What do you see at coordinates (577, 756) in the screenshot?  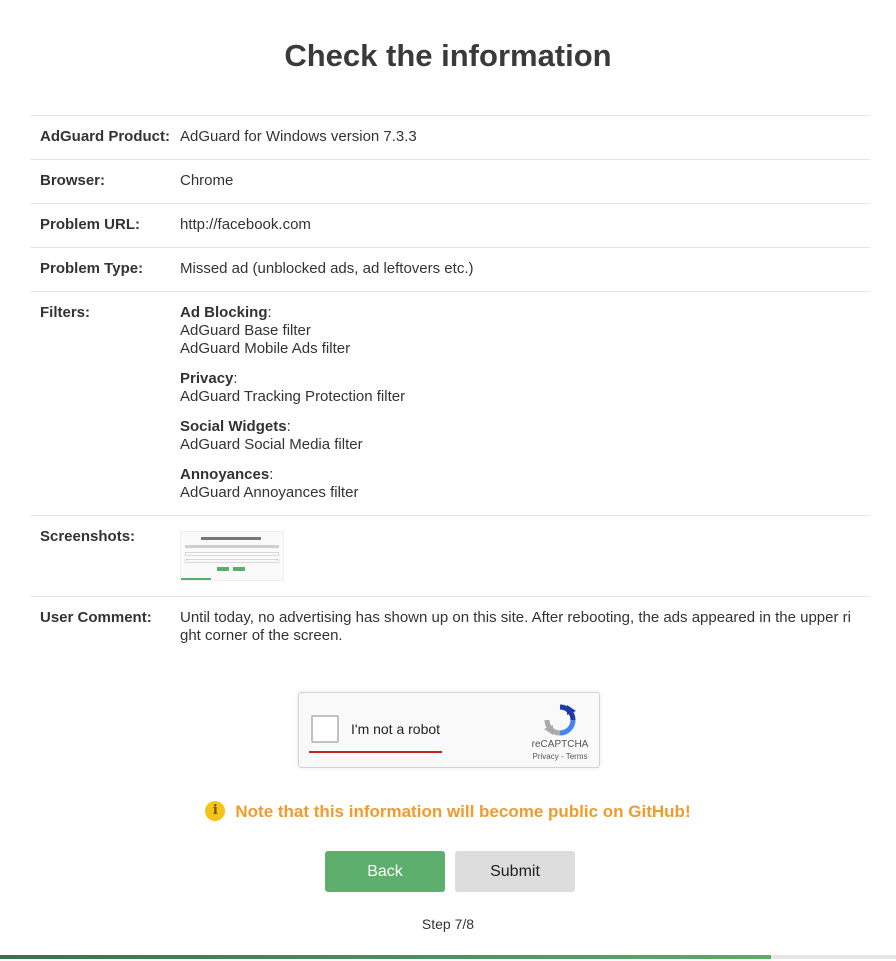 I see `captcha-terms-link: Terms` at bounding box center [577, 756].